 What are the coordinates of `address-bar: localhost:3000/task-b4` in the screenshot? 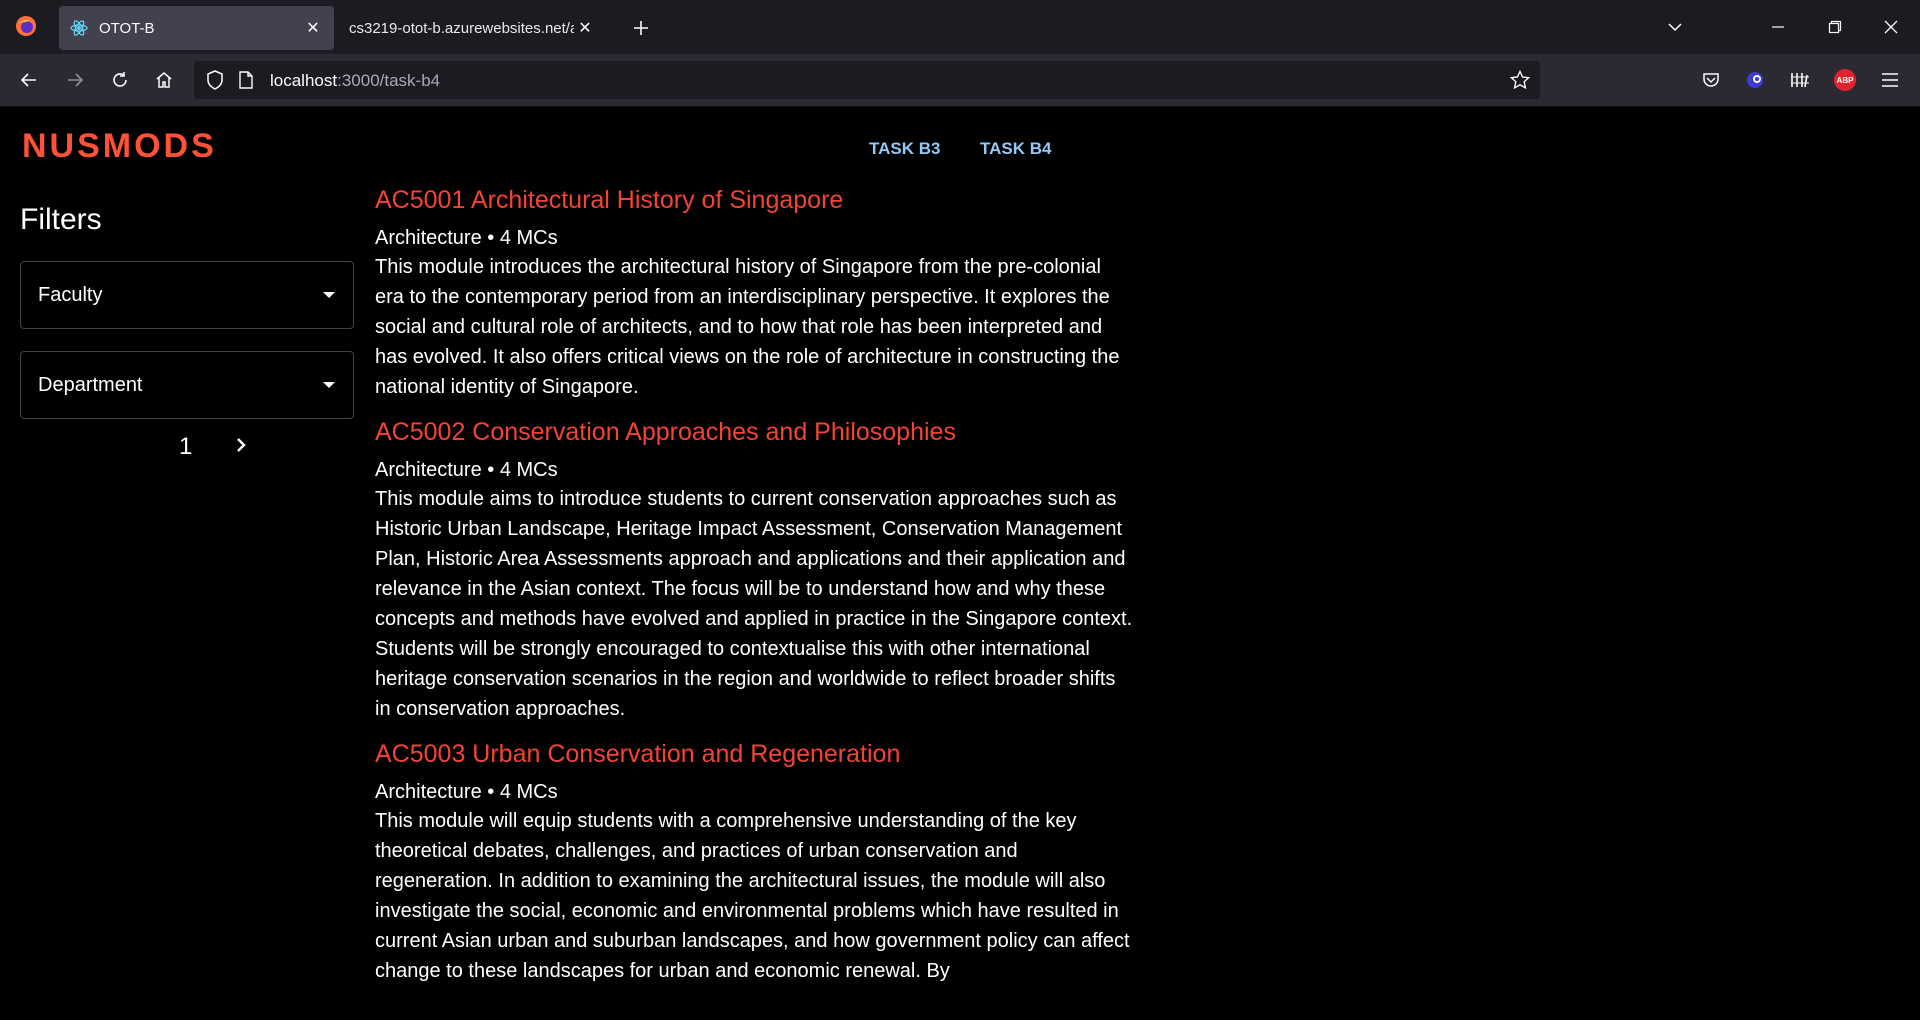 It's located at (867, 80).